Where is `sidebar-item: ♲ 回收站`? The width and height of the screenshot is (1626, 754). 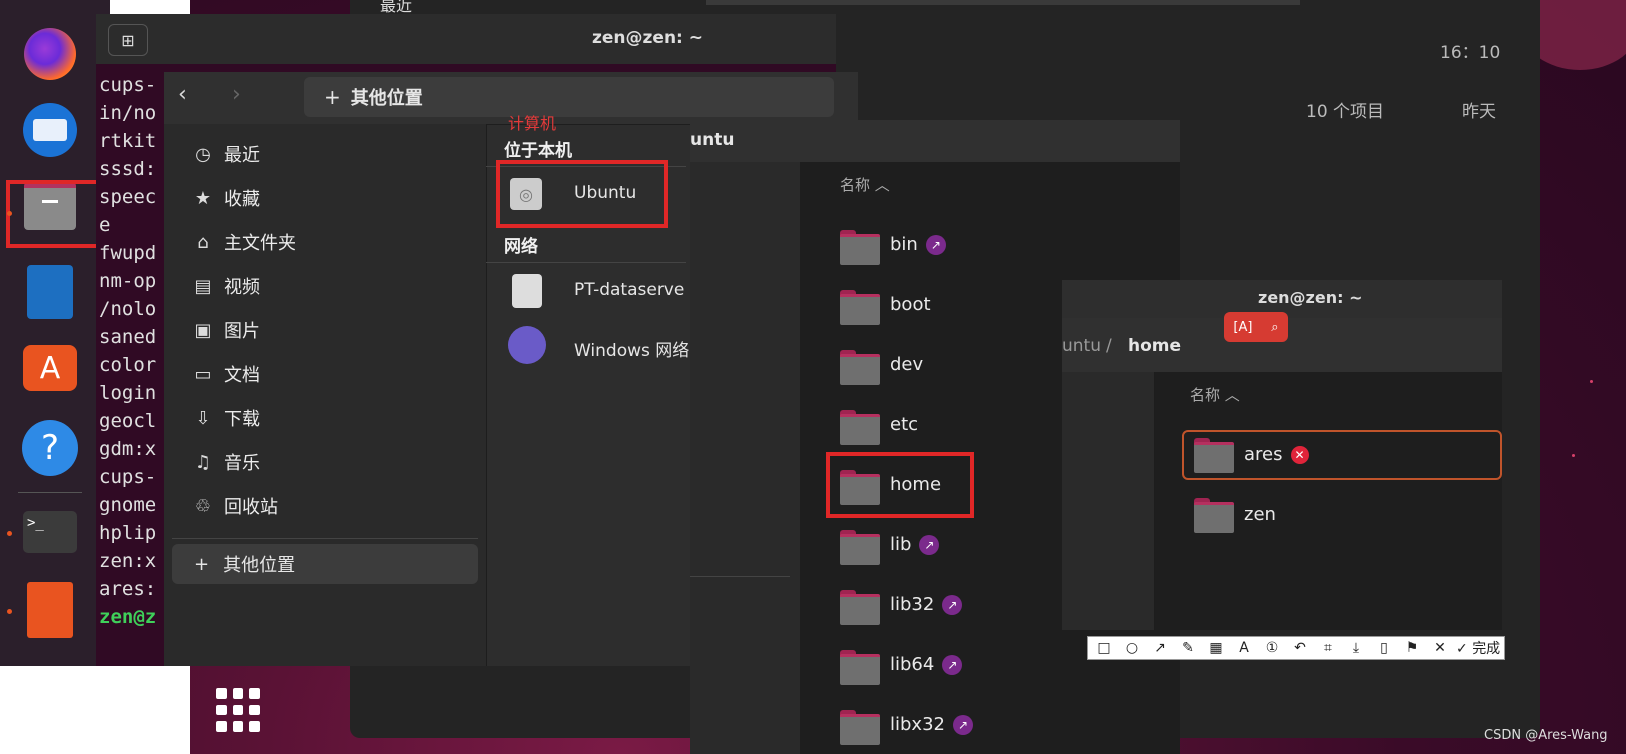 sidebar-item: ♲ 回收站 is located at coordinates (234, 506).